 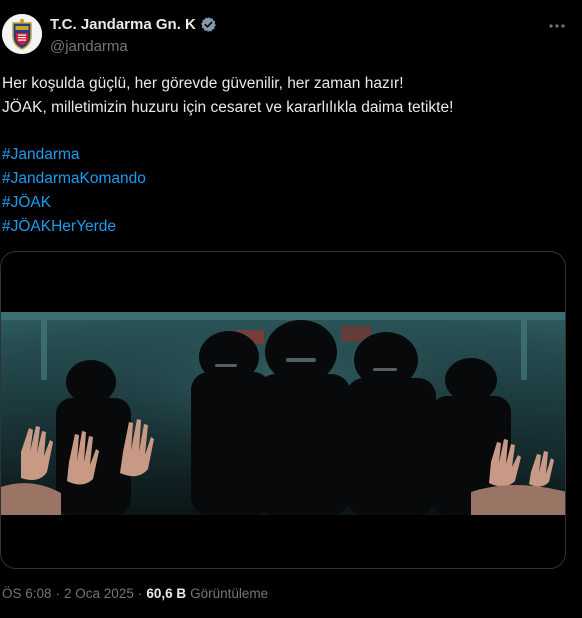 I want to click on avatar, so click(x=22, y=34).